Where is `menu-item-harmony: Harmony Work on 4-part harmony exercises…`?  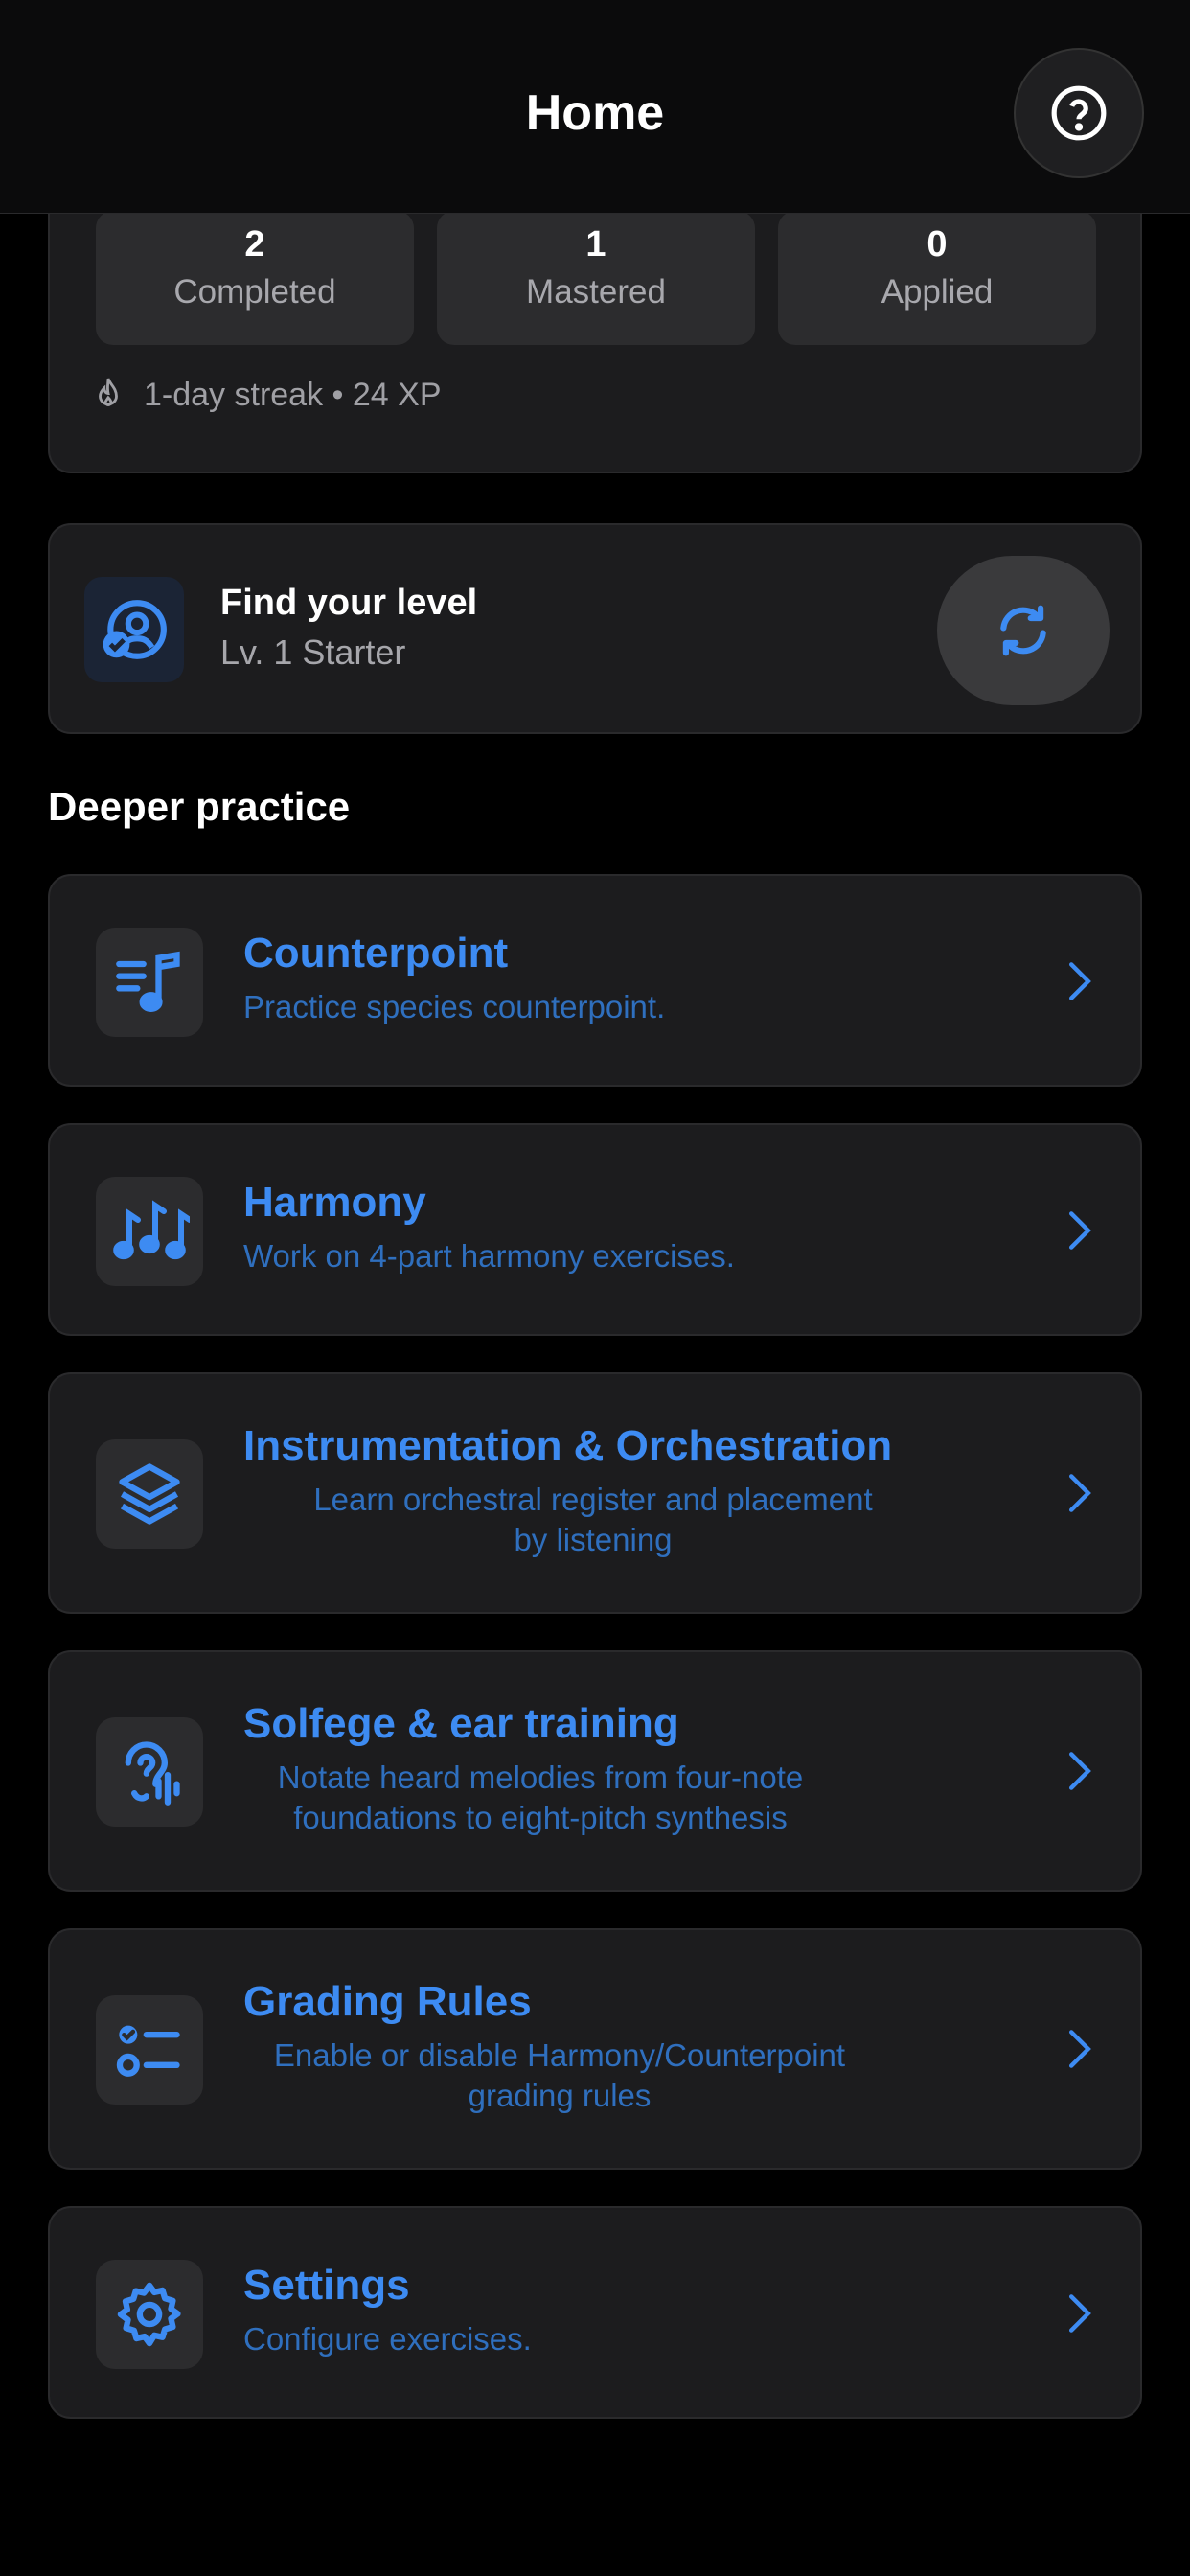
menu-item-harmony: Harmony Work on 4-part harmony exercises… is located at coordinates (595, 1229).